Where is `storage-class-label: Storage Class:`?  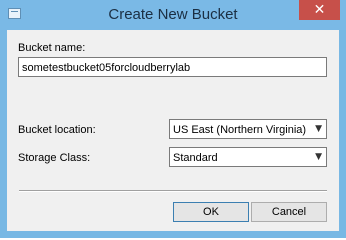 storage-class-label: Storage Class: is located at coordinates (54, 158).